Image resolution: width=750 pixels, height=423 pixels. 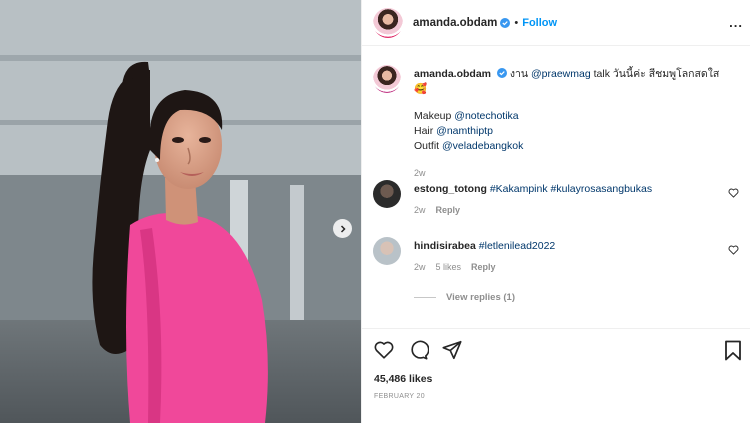 I want to click on comment-username: estong_totong, so click(x=450, y=189).